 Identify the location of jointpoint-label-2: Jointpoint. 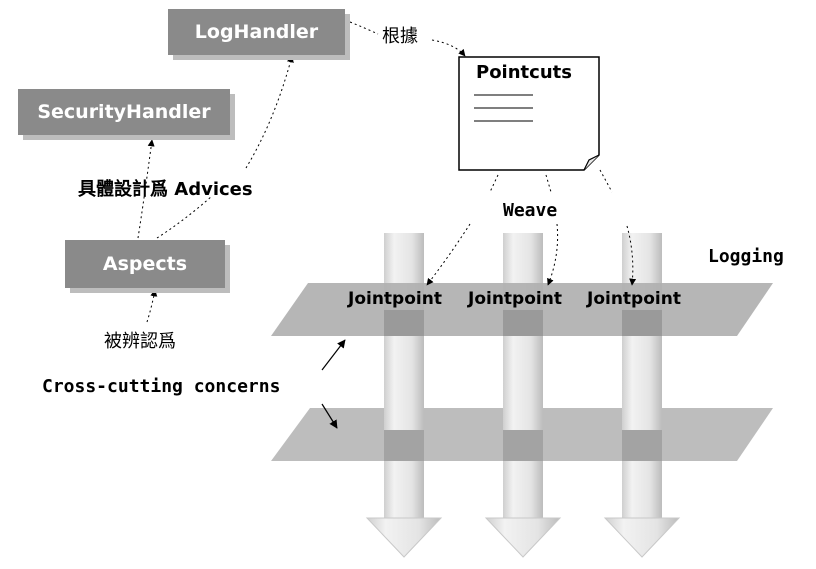
(515, 299).